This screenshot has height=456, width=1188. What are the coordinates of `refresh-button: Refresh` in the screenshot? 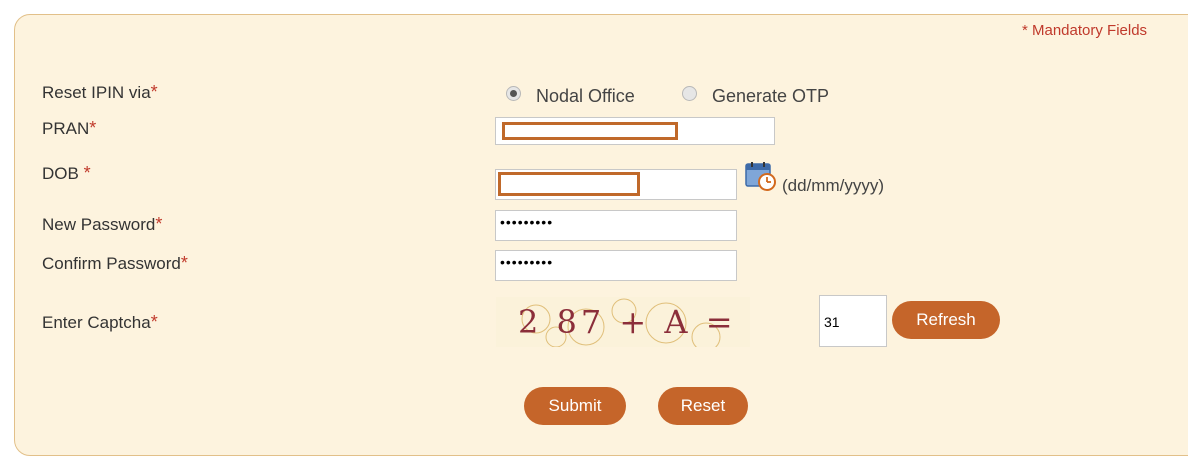 It's located at (946, 320).